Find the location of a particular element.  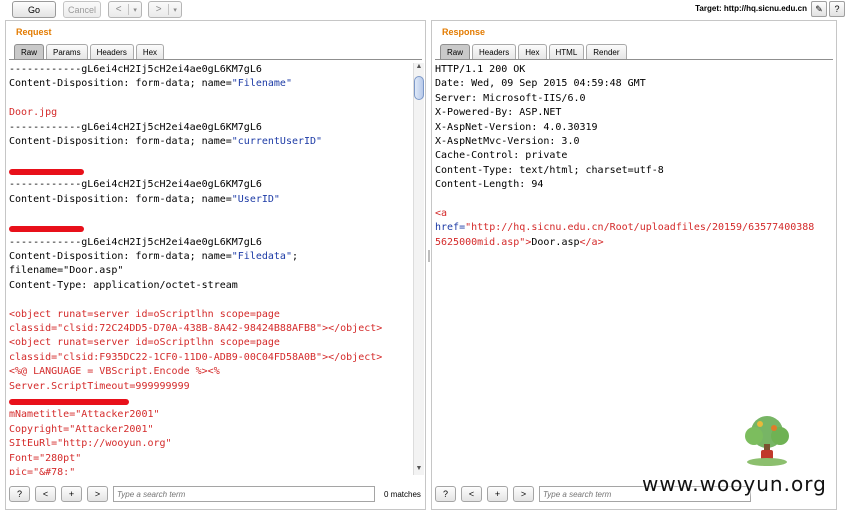

code-line: <a is located at coordinates (441, 213).